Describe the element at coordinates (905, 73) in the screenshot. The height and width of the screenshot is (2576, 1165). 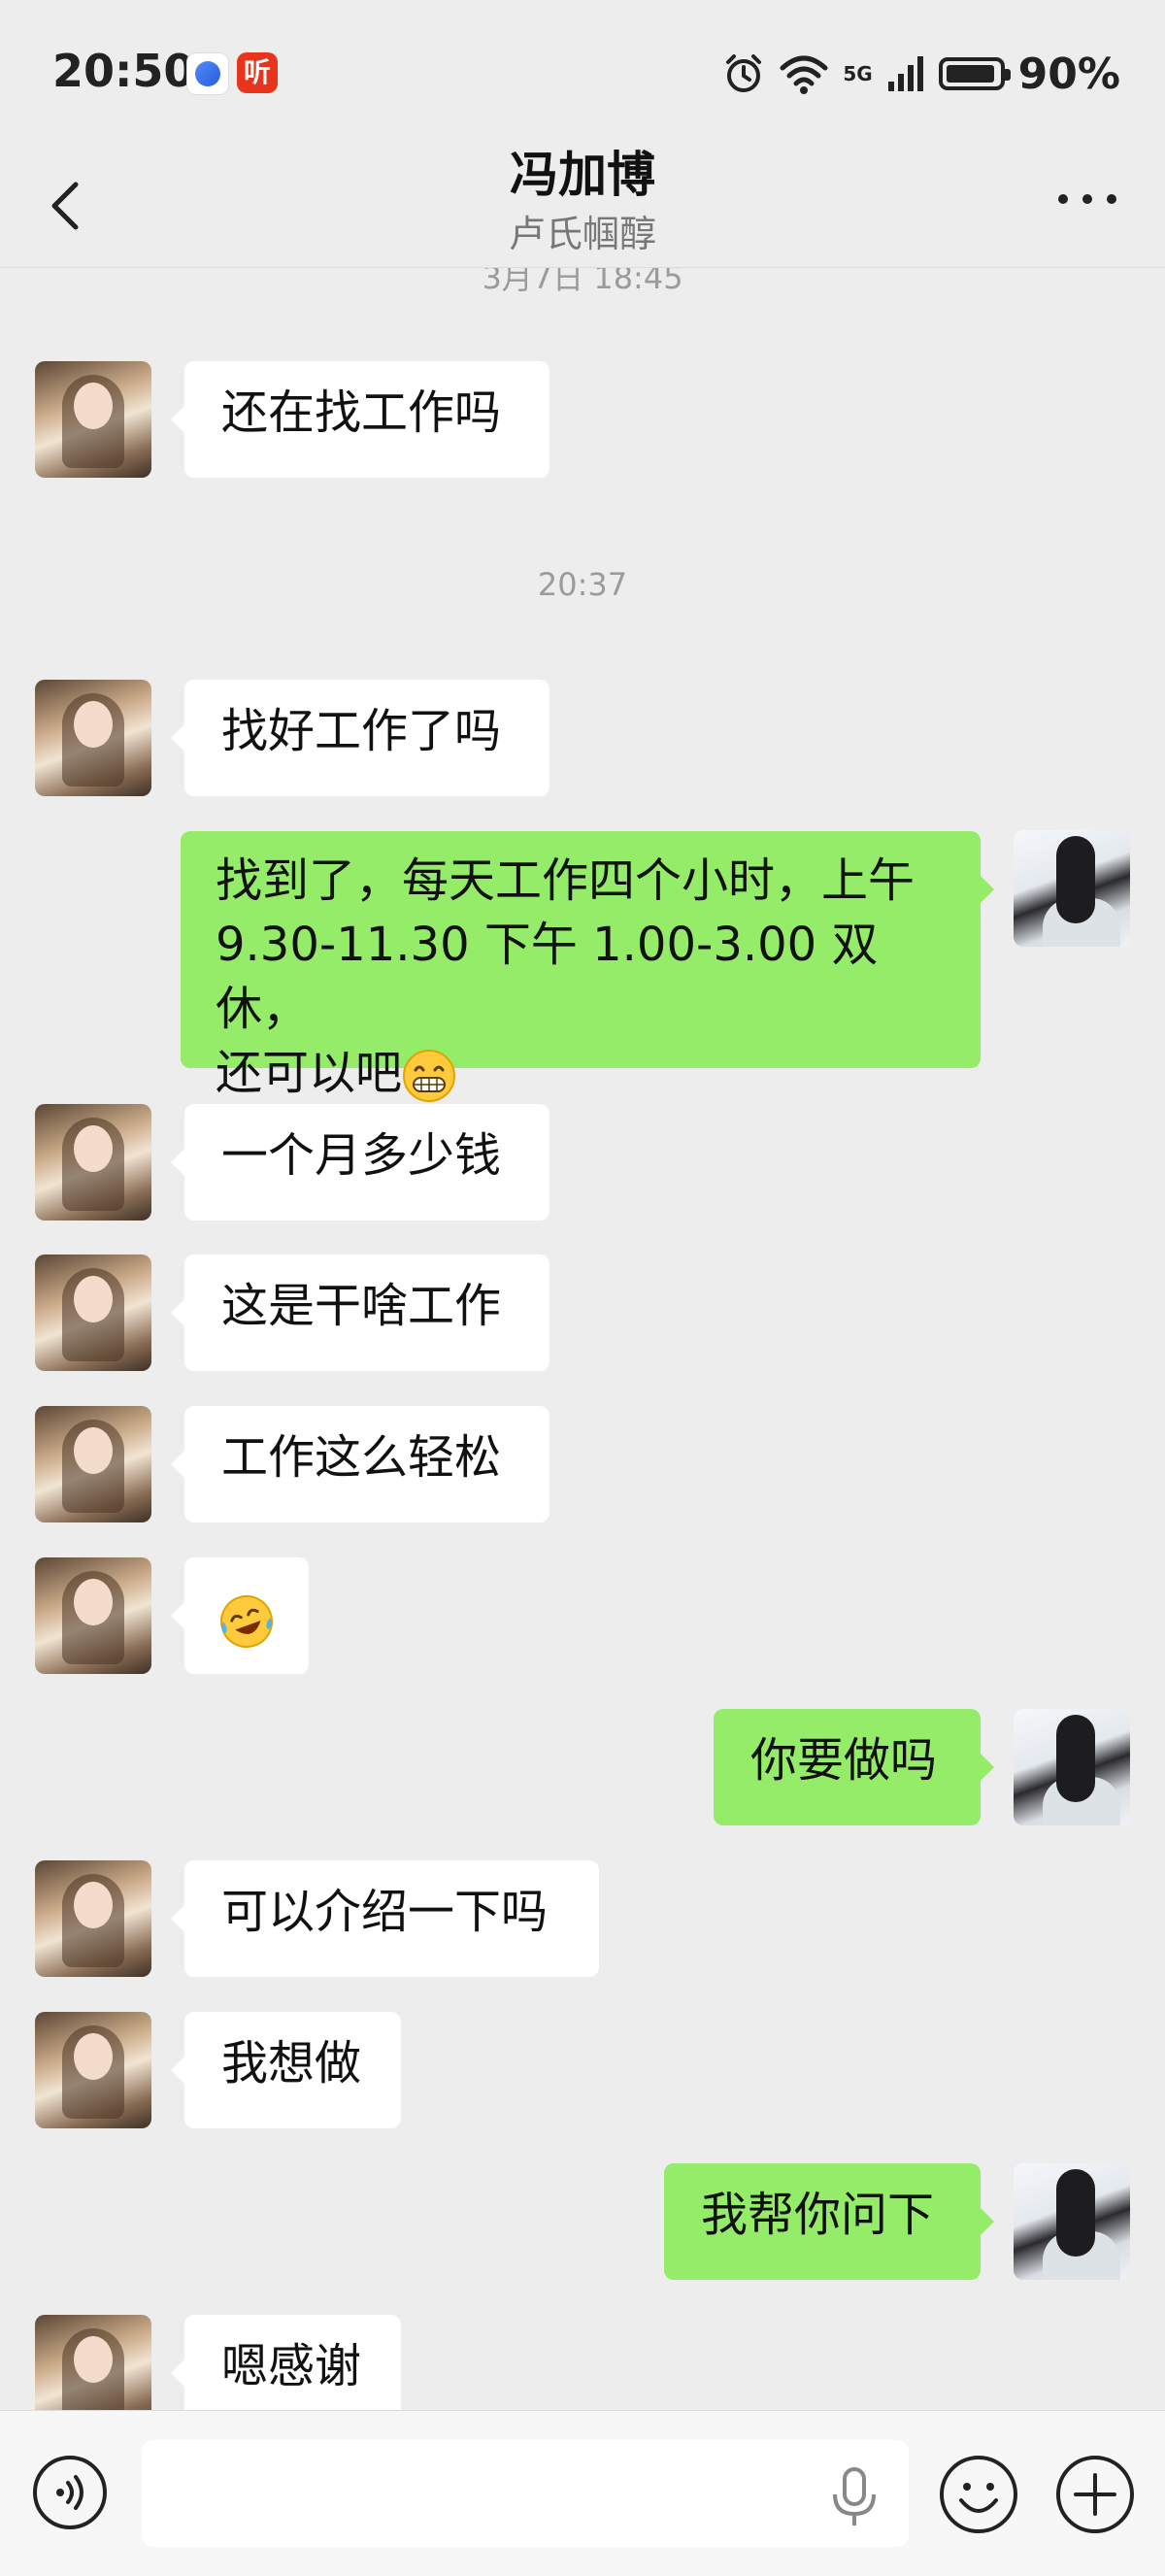
I see `signal-icon` at that location.